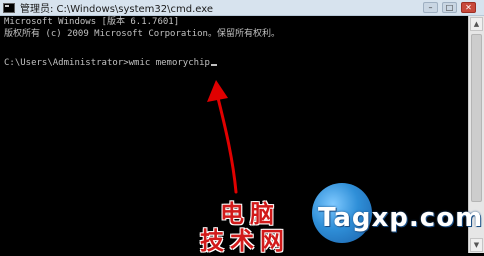 The image size is (484, 256). Describe the element at coordinates (245, 241) in the screenshot. I see `watermark-cn-line2: 技术网` at that location.